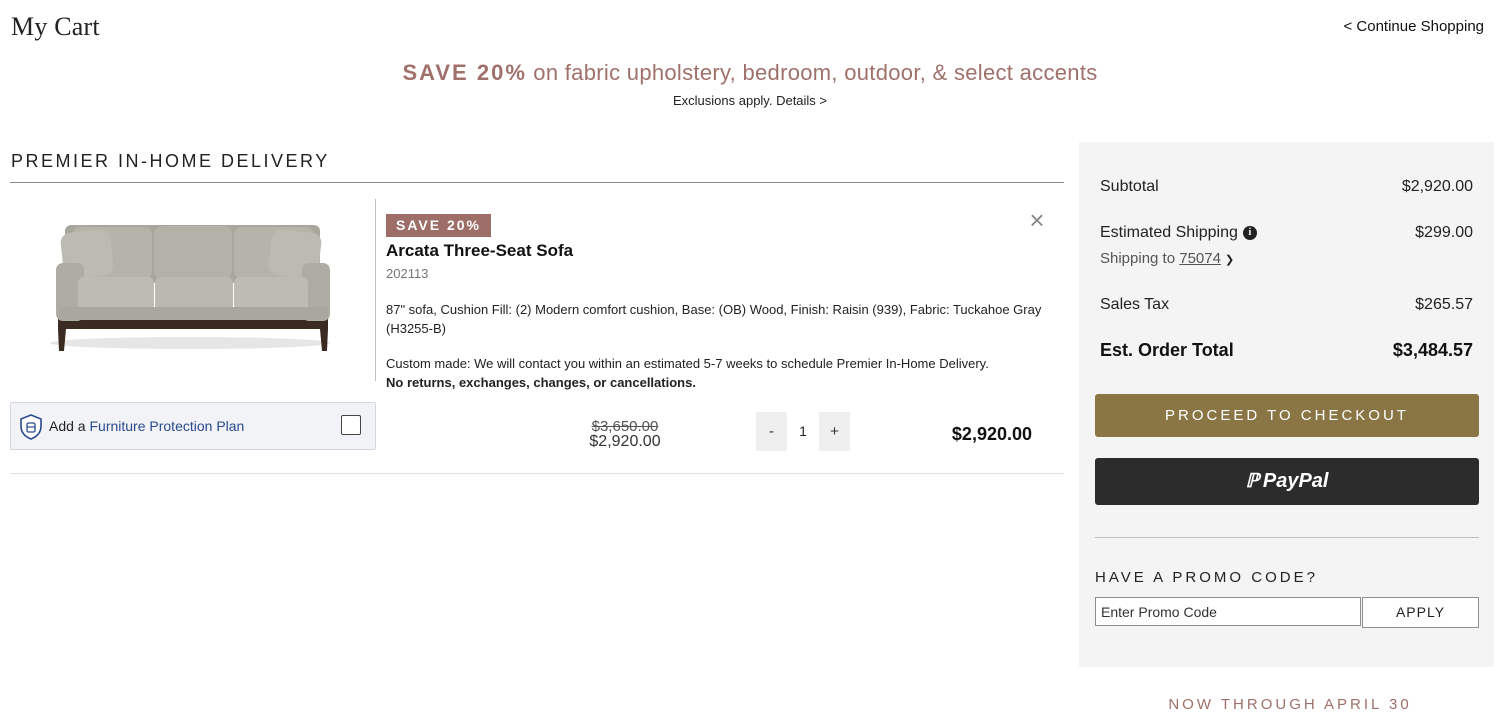 The width and height of the screenshot is (1500, 713). Describe the element at coordinates (1295, 481) in the screenshot. I see `paypal-label: PayPal` at that location.